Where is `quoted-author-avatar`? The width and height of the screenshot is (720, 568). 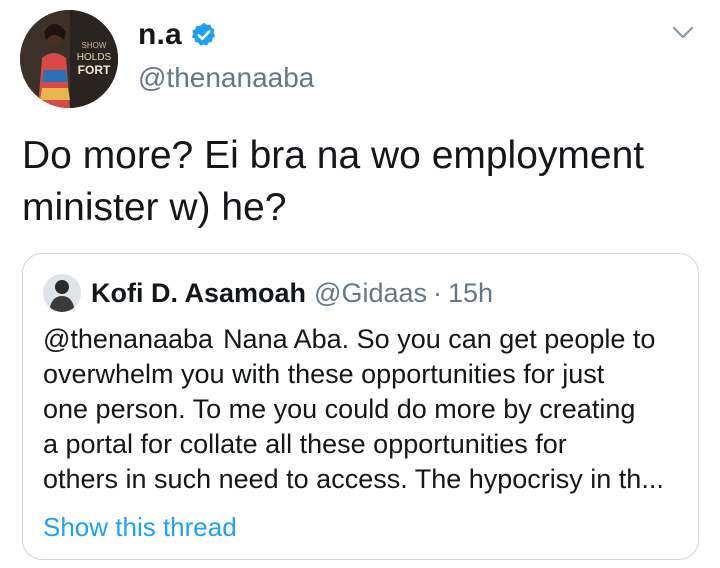 quoted-author-avatar is located at coordinates (62, 293).